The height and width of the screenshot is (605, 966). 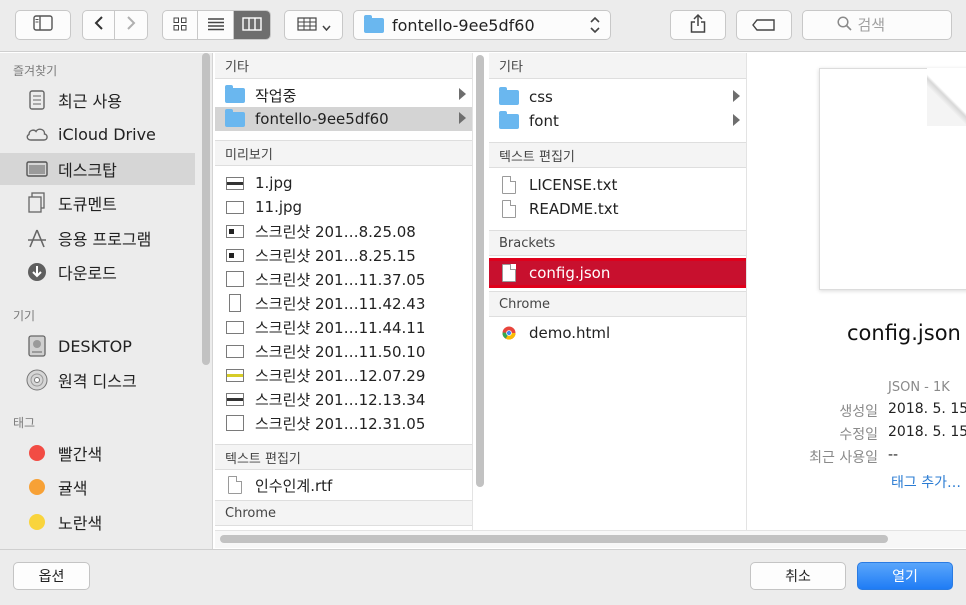 I want to click on disclosure-arrow-icon, so click(x=736, y=96).